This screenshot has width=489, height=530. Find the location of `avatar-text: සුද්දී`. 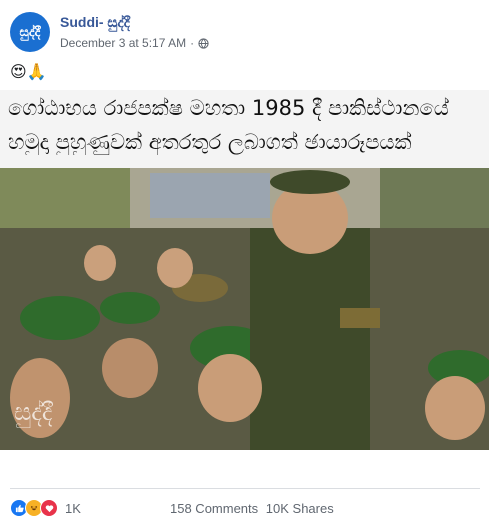

avatar-text: සුද්දී is located at coordinates (30, 32).